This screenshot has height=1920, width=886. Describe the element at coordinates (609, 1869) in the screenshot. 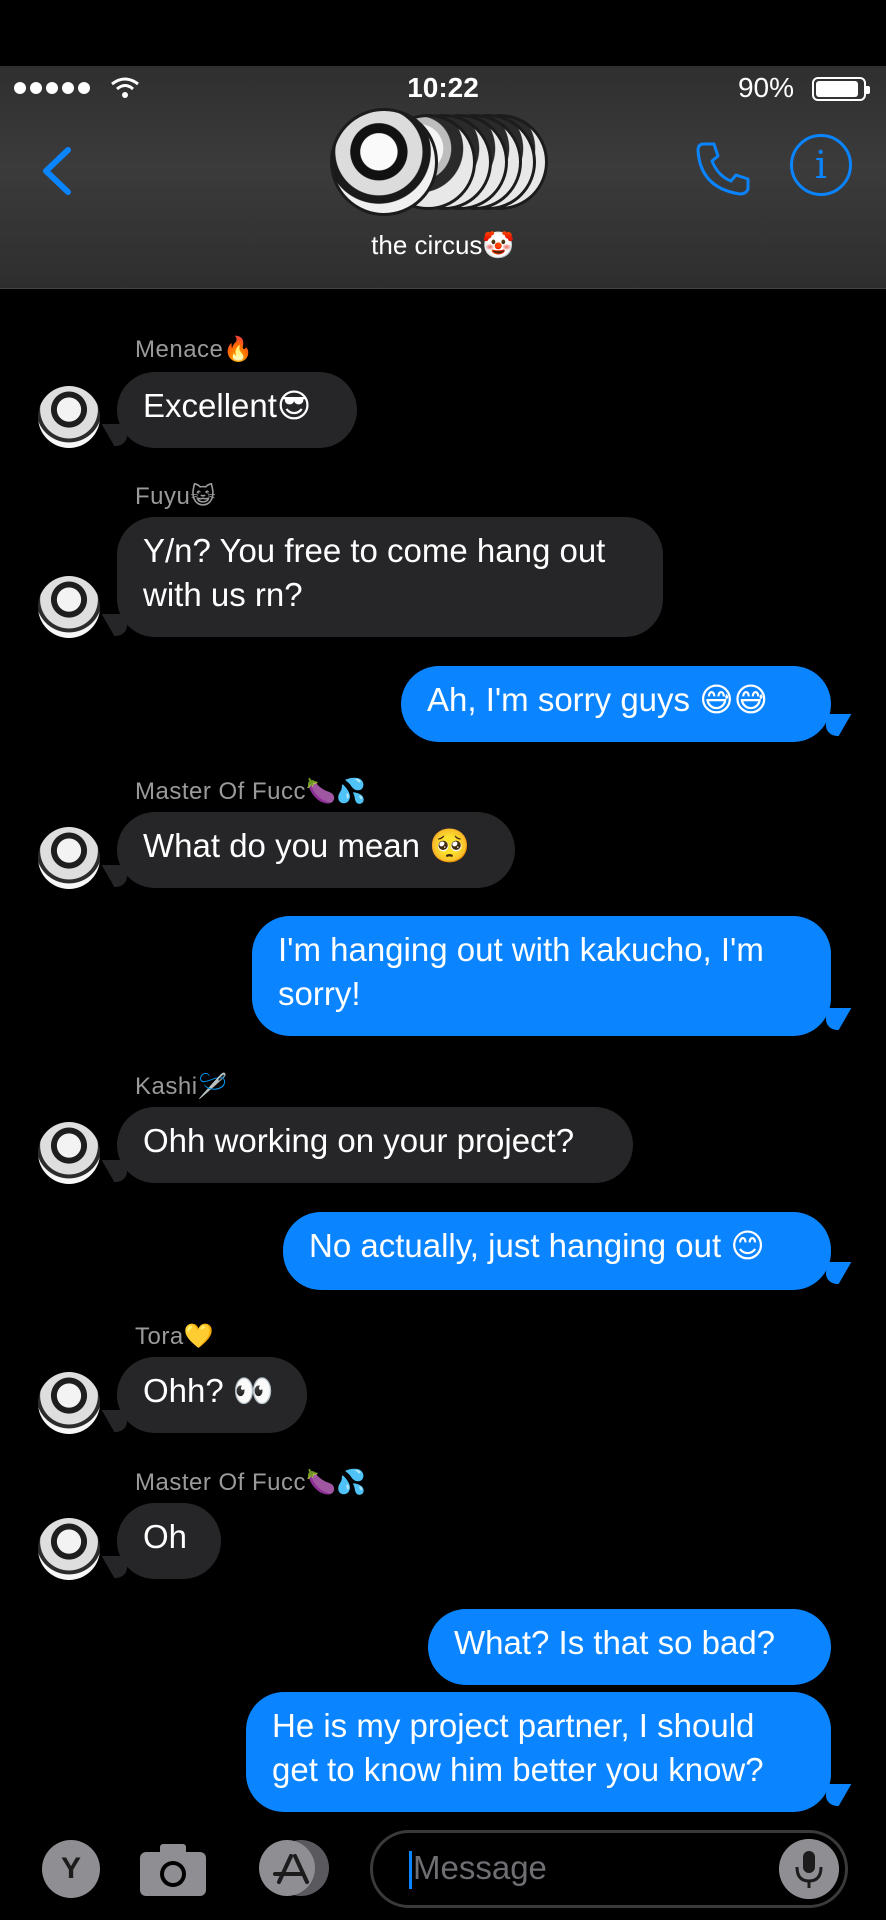

I see `message-input: Message` at that location.